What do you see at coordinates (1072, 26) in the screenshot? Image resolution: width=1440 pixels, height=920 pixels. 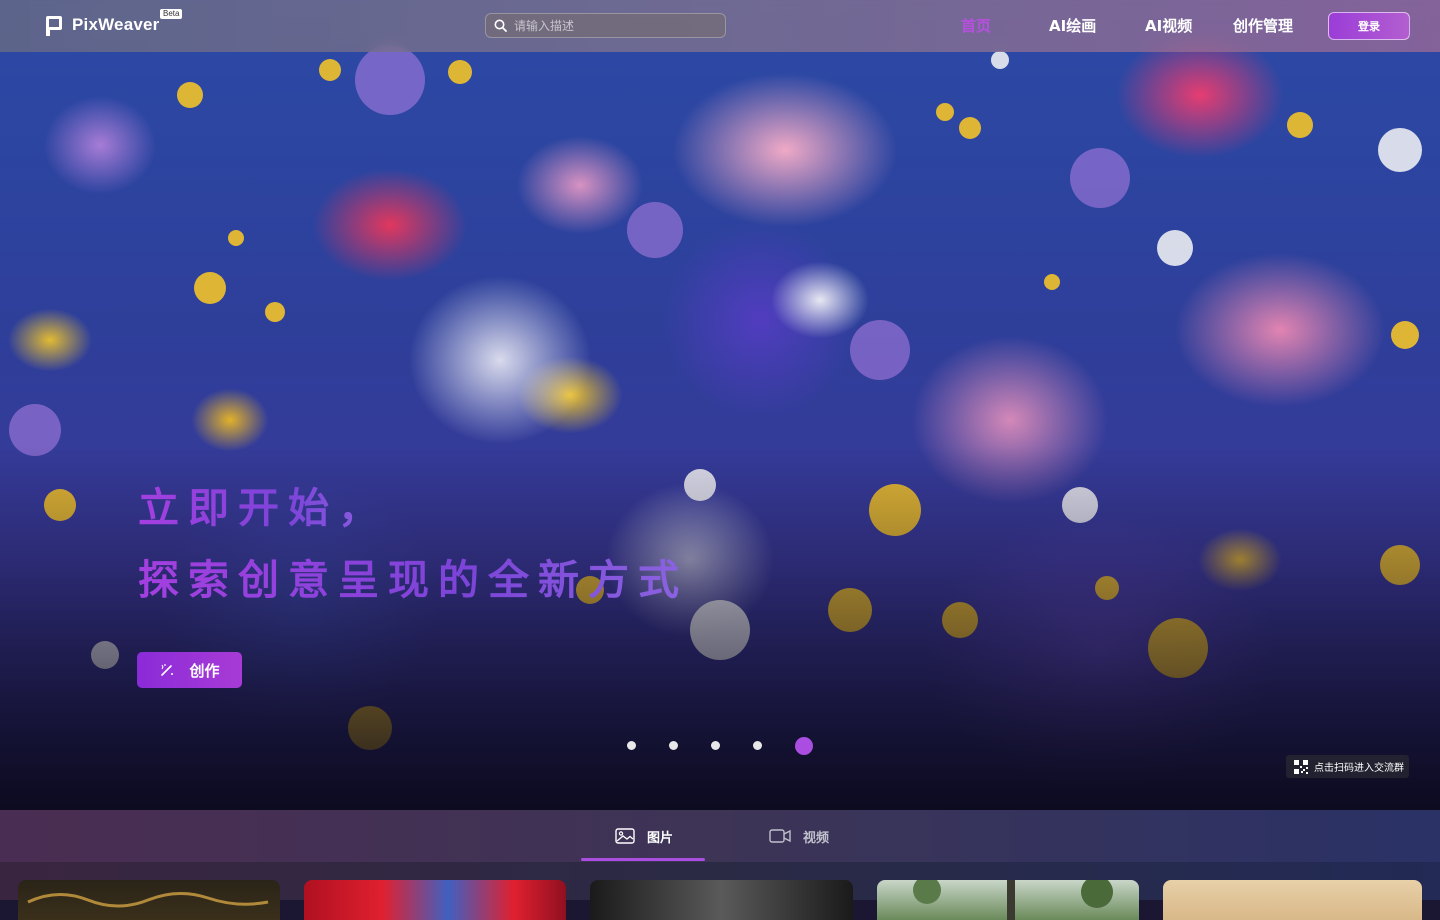 I see `nav-ai-painting: AI绘画` at bounding box center [1072, 26].